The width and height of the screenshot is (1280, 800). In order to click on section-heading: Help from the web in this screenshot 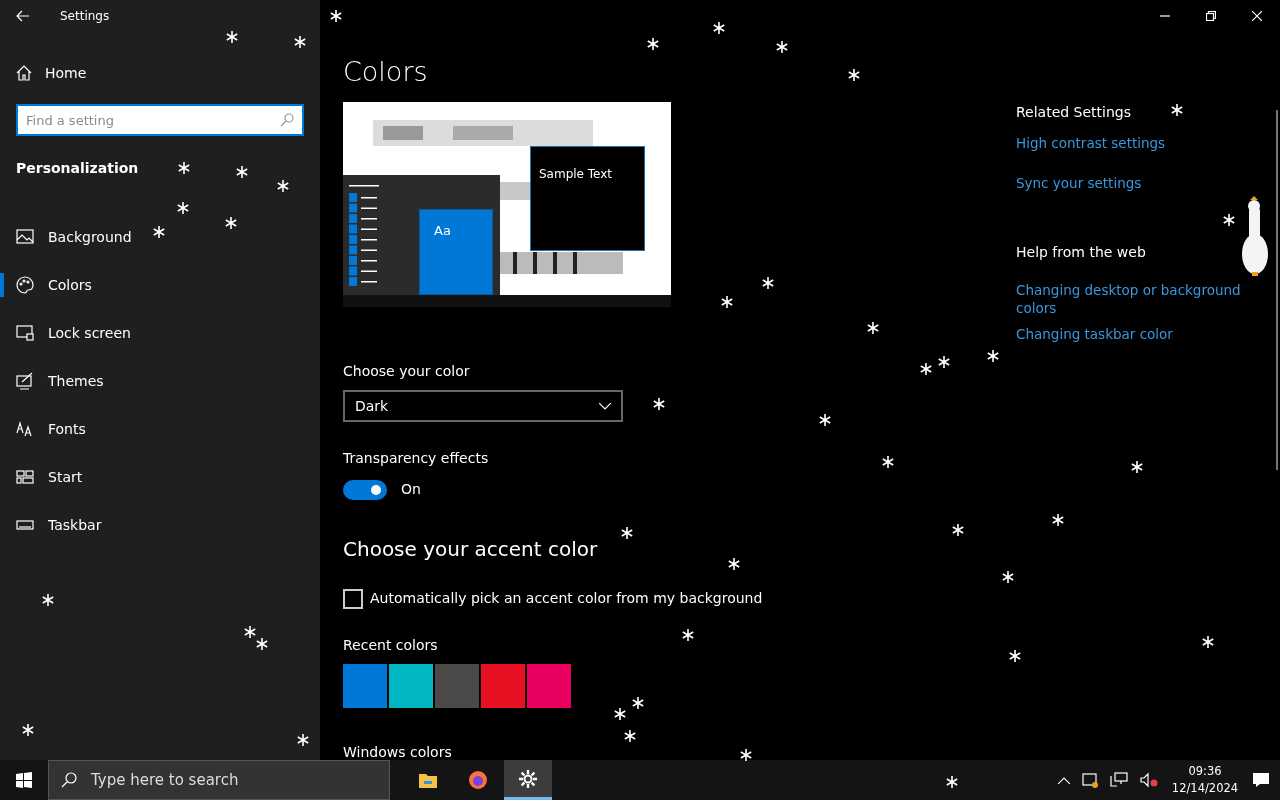, I will do `click(1081, 252)`.